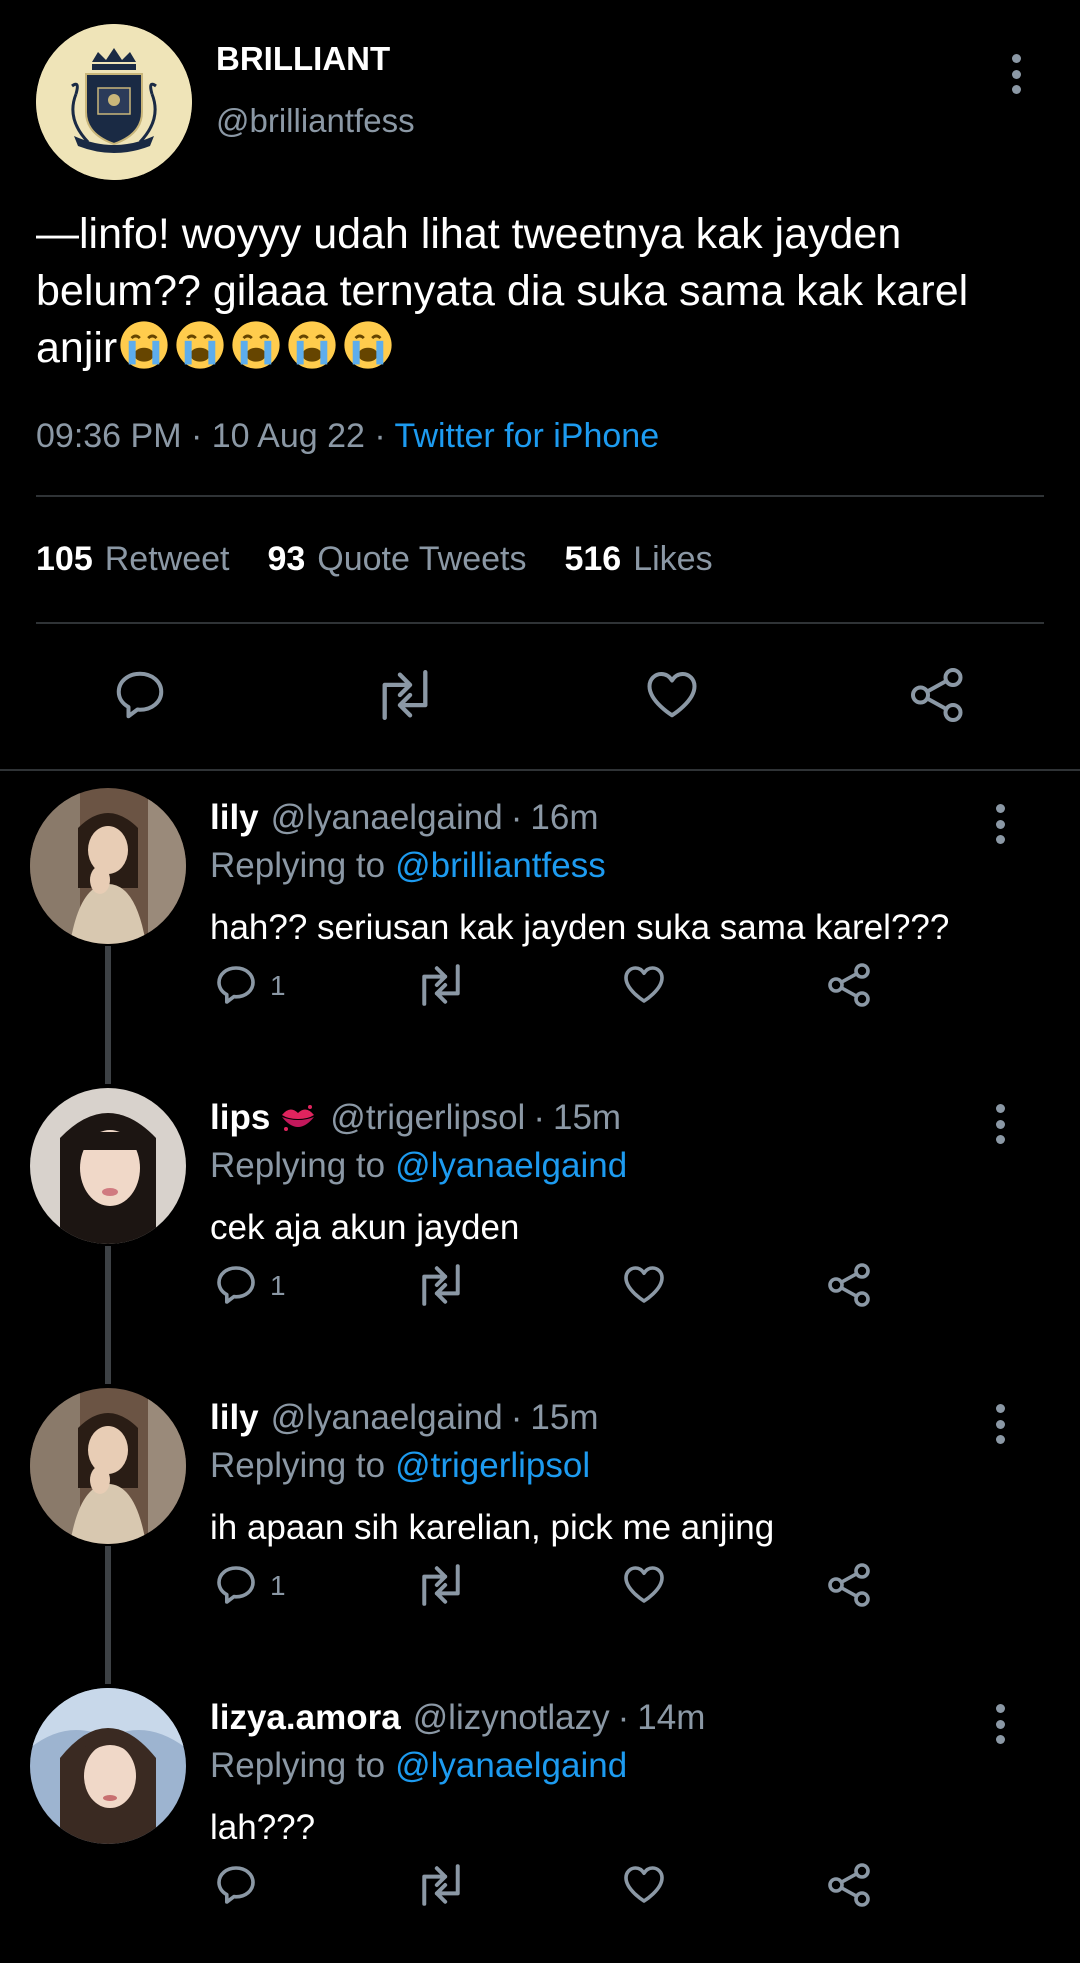 This screenshot has width=1080, height=1963. Describe the element at coordinates (527, 436) in the screenshot. I see `tweet-source-link: Twitter for iPhone` at that location.